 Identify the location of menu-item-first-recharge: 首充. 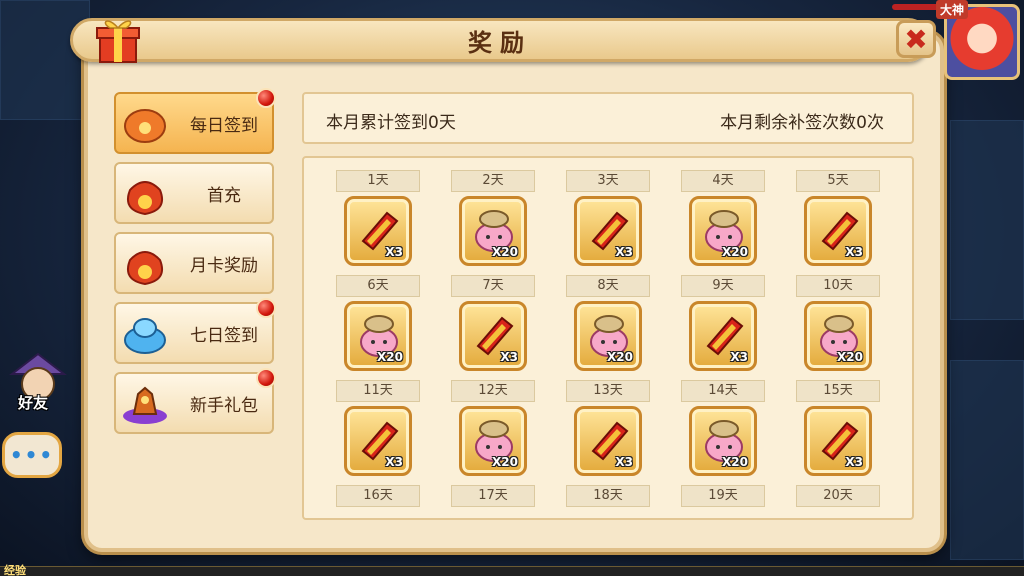
(194, 193).